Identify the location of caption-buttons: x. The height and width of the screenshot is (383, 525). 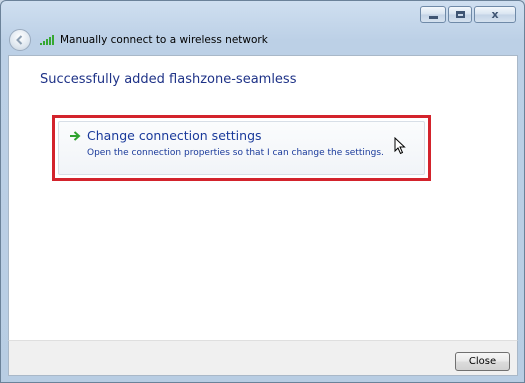
(468, 14).